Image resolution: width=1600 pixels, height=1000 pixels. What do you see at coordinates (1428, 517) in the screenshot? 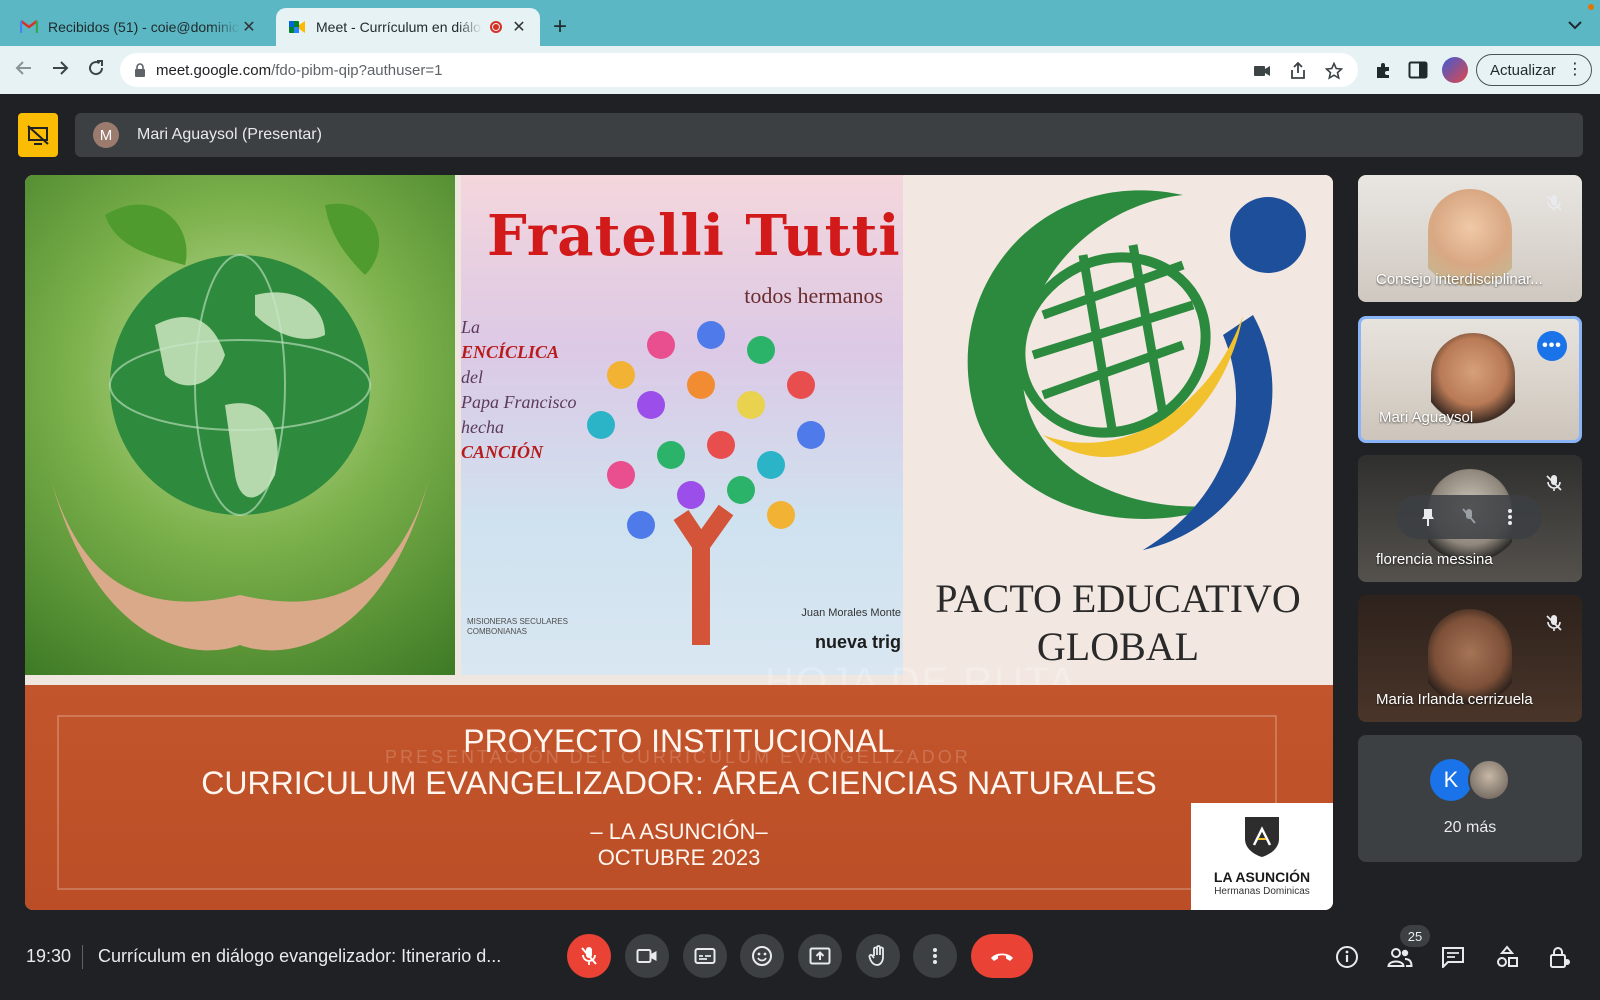
I see `pin-icon` at bounding box center [1428, 517].